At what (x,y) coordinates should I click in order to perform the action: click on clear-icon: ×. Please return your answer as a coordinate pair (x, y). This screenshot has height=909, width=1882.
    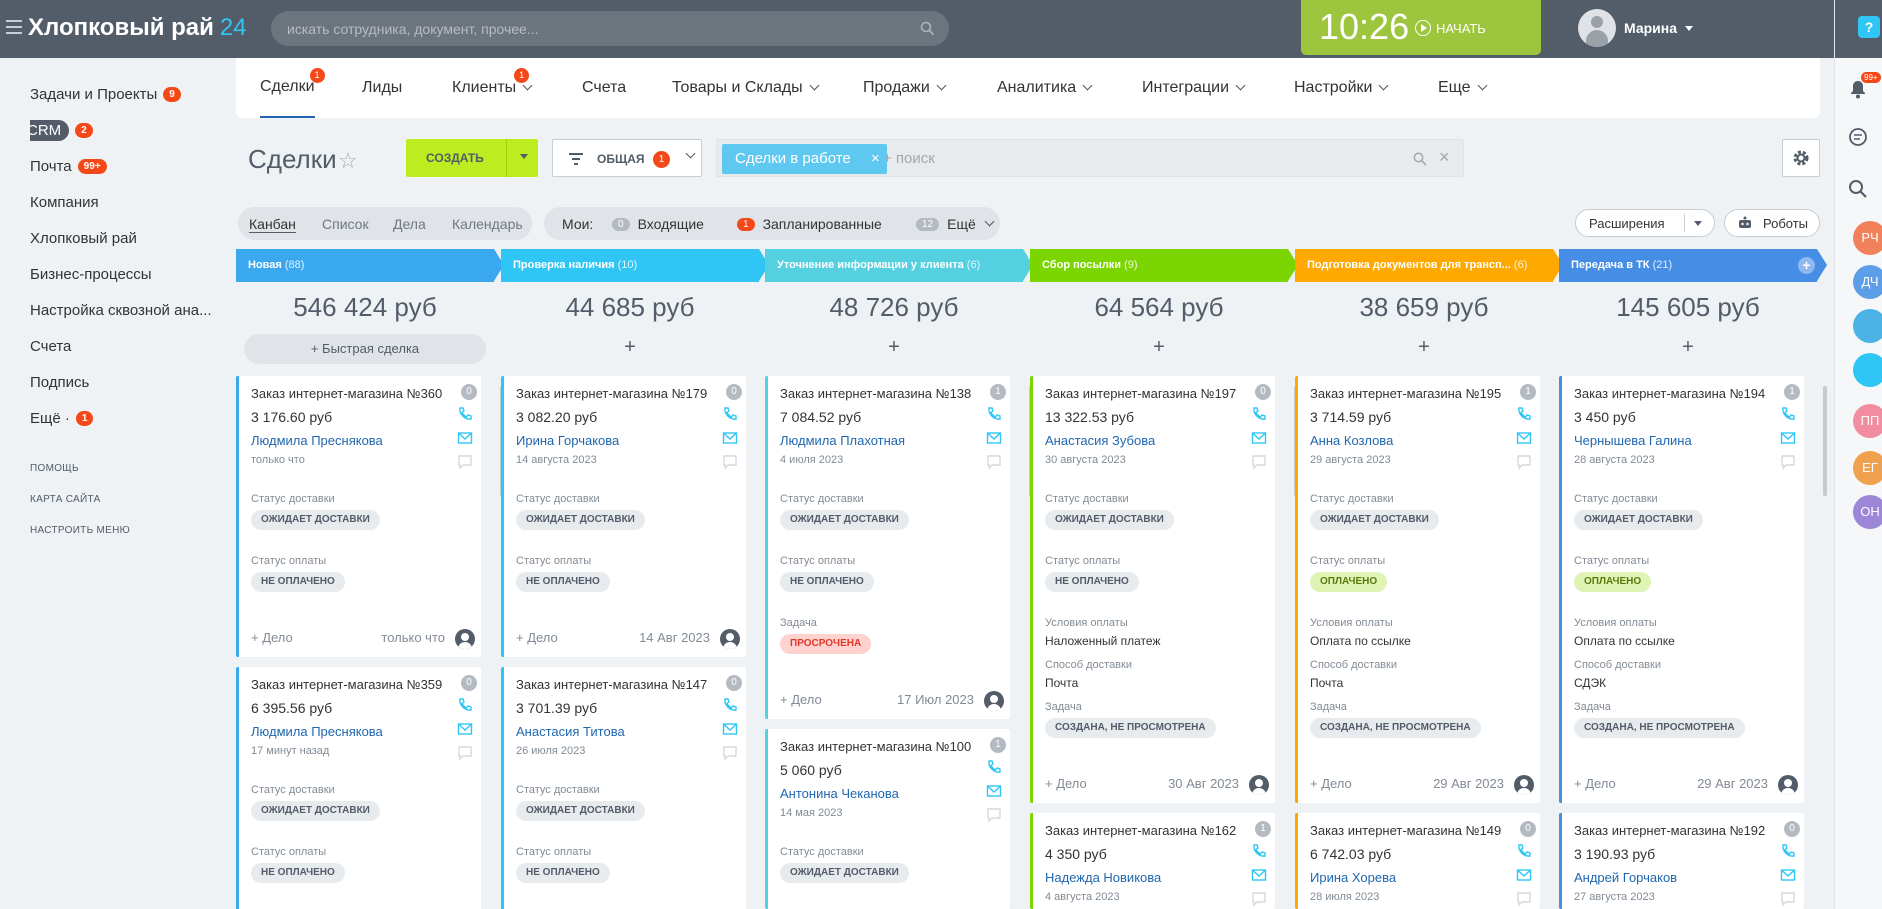
    Looking at the image, I should click on (1444, 157).